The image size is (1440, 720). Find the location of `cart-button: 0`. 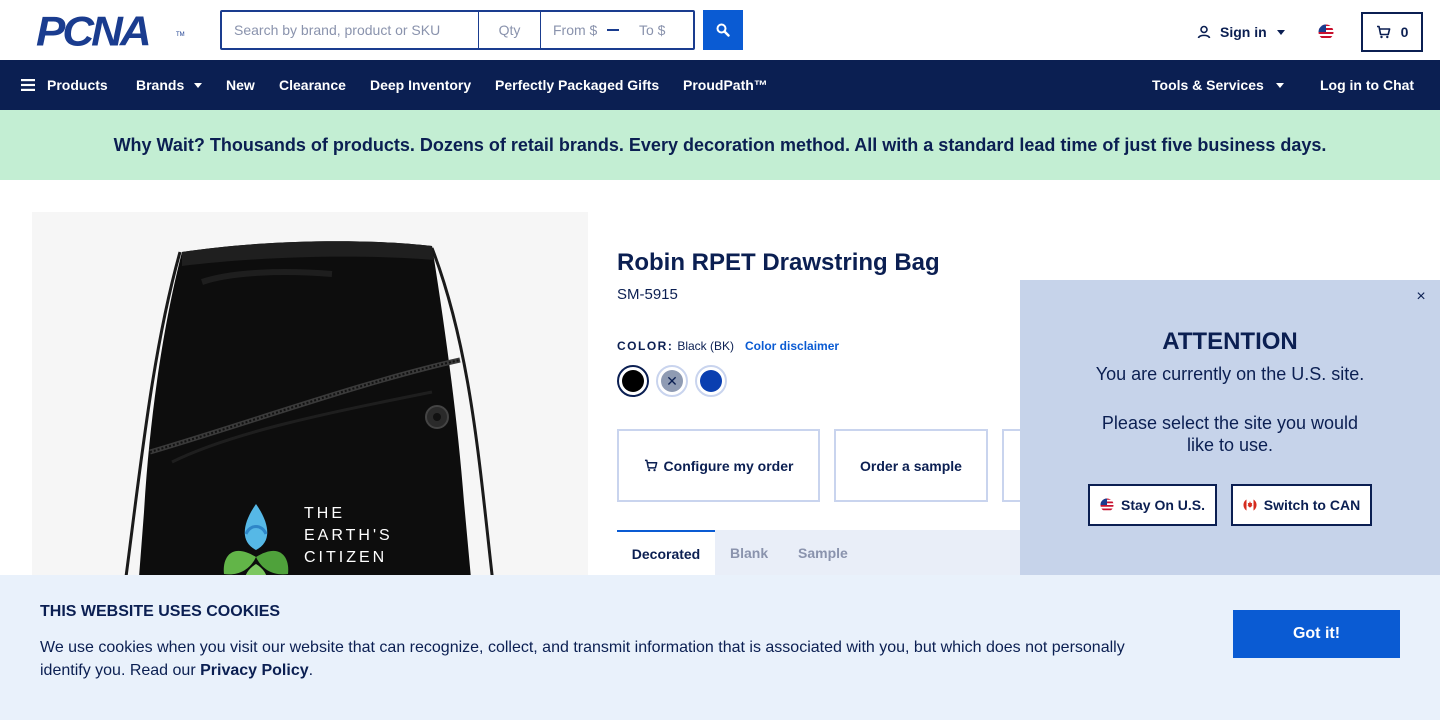

cart-button: 0 is located at coordinates (1392, 32).